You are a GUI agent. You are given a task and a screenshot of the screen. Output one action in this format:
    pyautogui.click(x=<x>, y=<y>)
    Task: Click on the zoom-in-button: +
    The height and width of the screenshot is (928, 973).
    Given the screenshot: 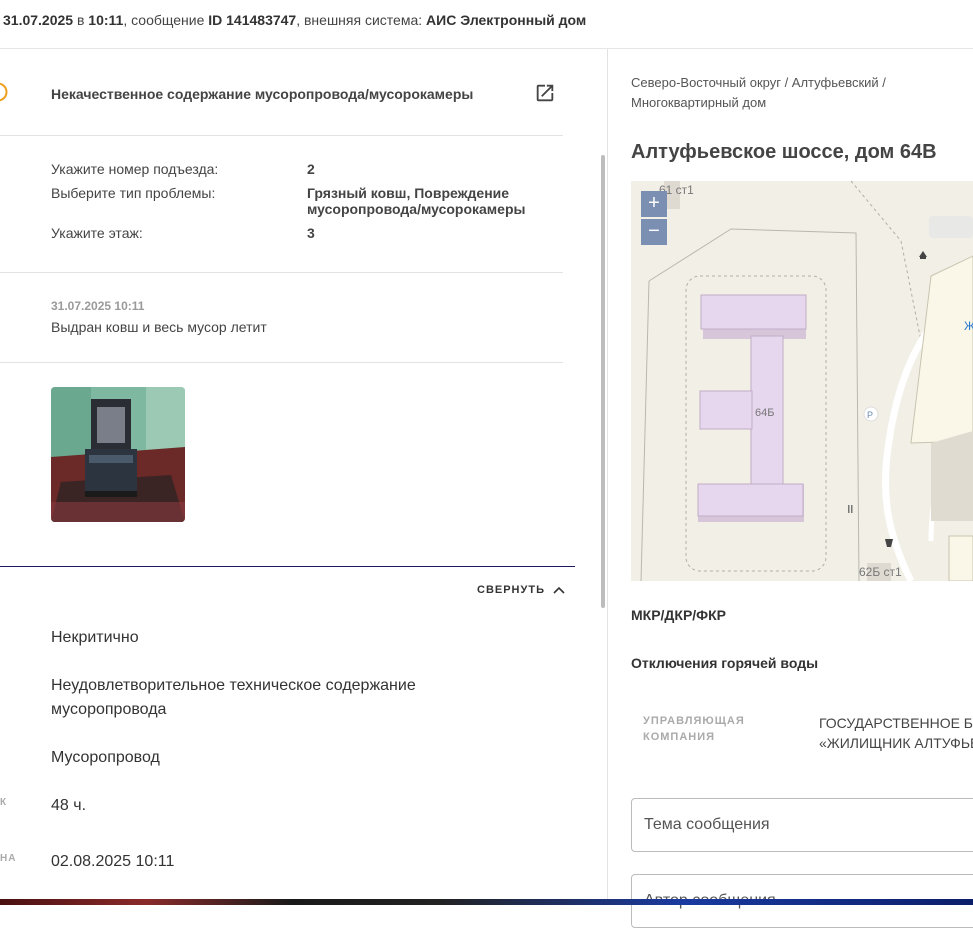 What is the action you would take?
    pyautogui.click(x=654, y=204)
    